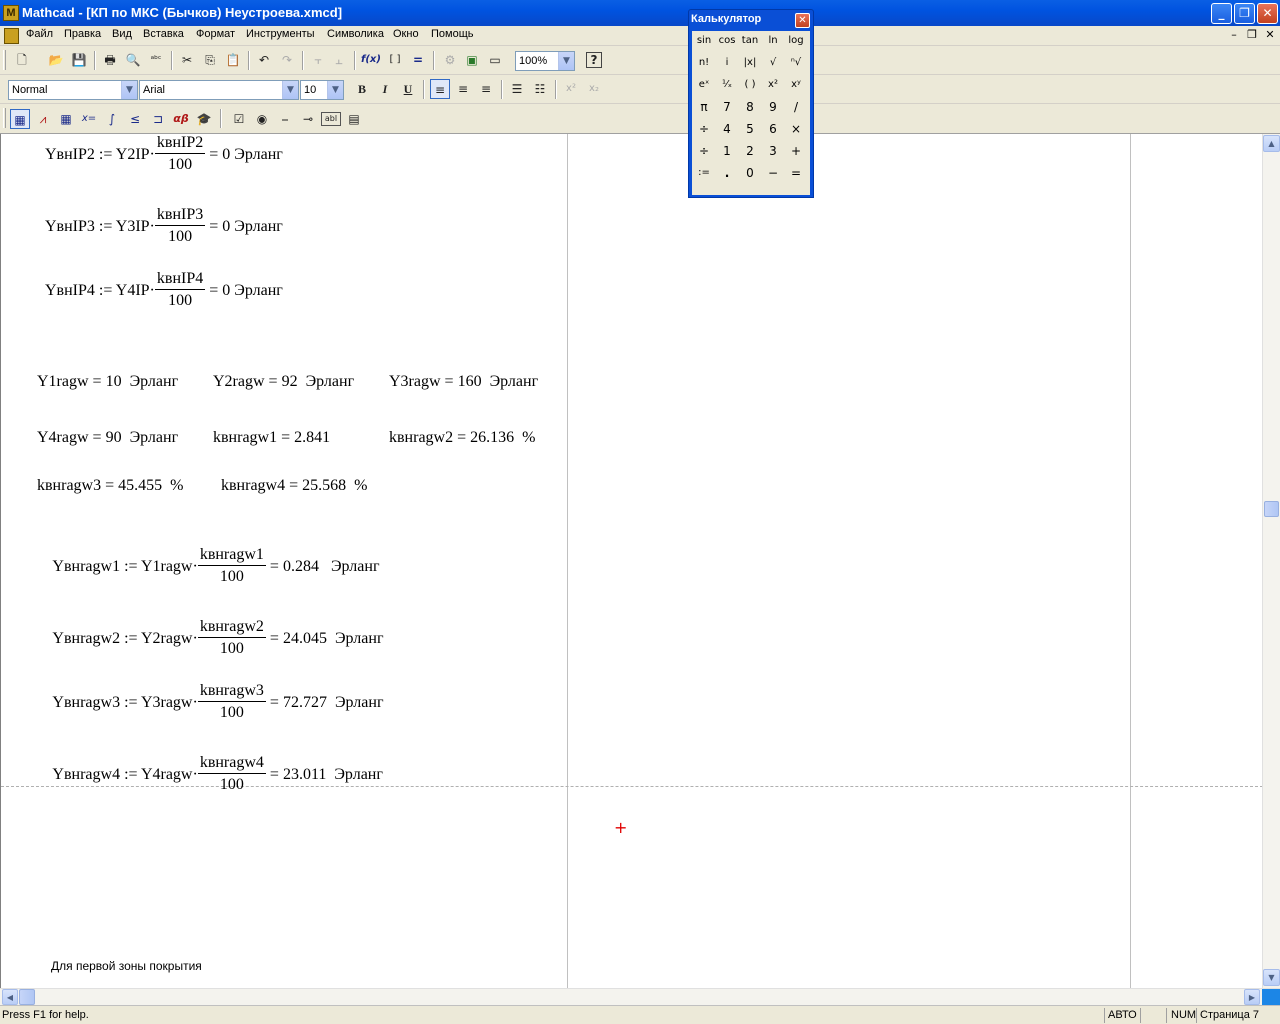  Describe the element at coordinates (164, 155) in the screenshot. I see `math-region: YвнIP2 := Y2IP· kвнIP2 100 = 0 Эрланг` at that location.